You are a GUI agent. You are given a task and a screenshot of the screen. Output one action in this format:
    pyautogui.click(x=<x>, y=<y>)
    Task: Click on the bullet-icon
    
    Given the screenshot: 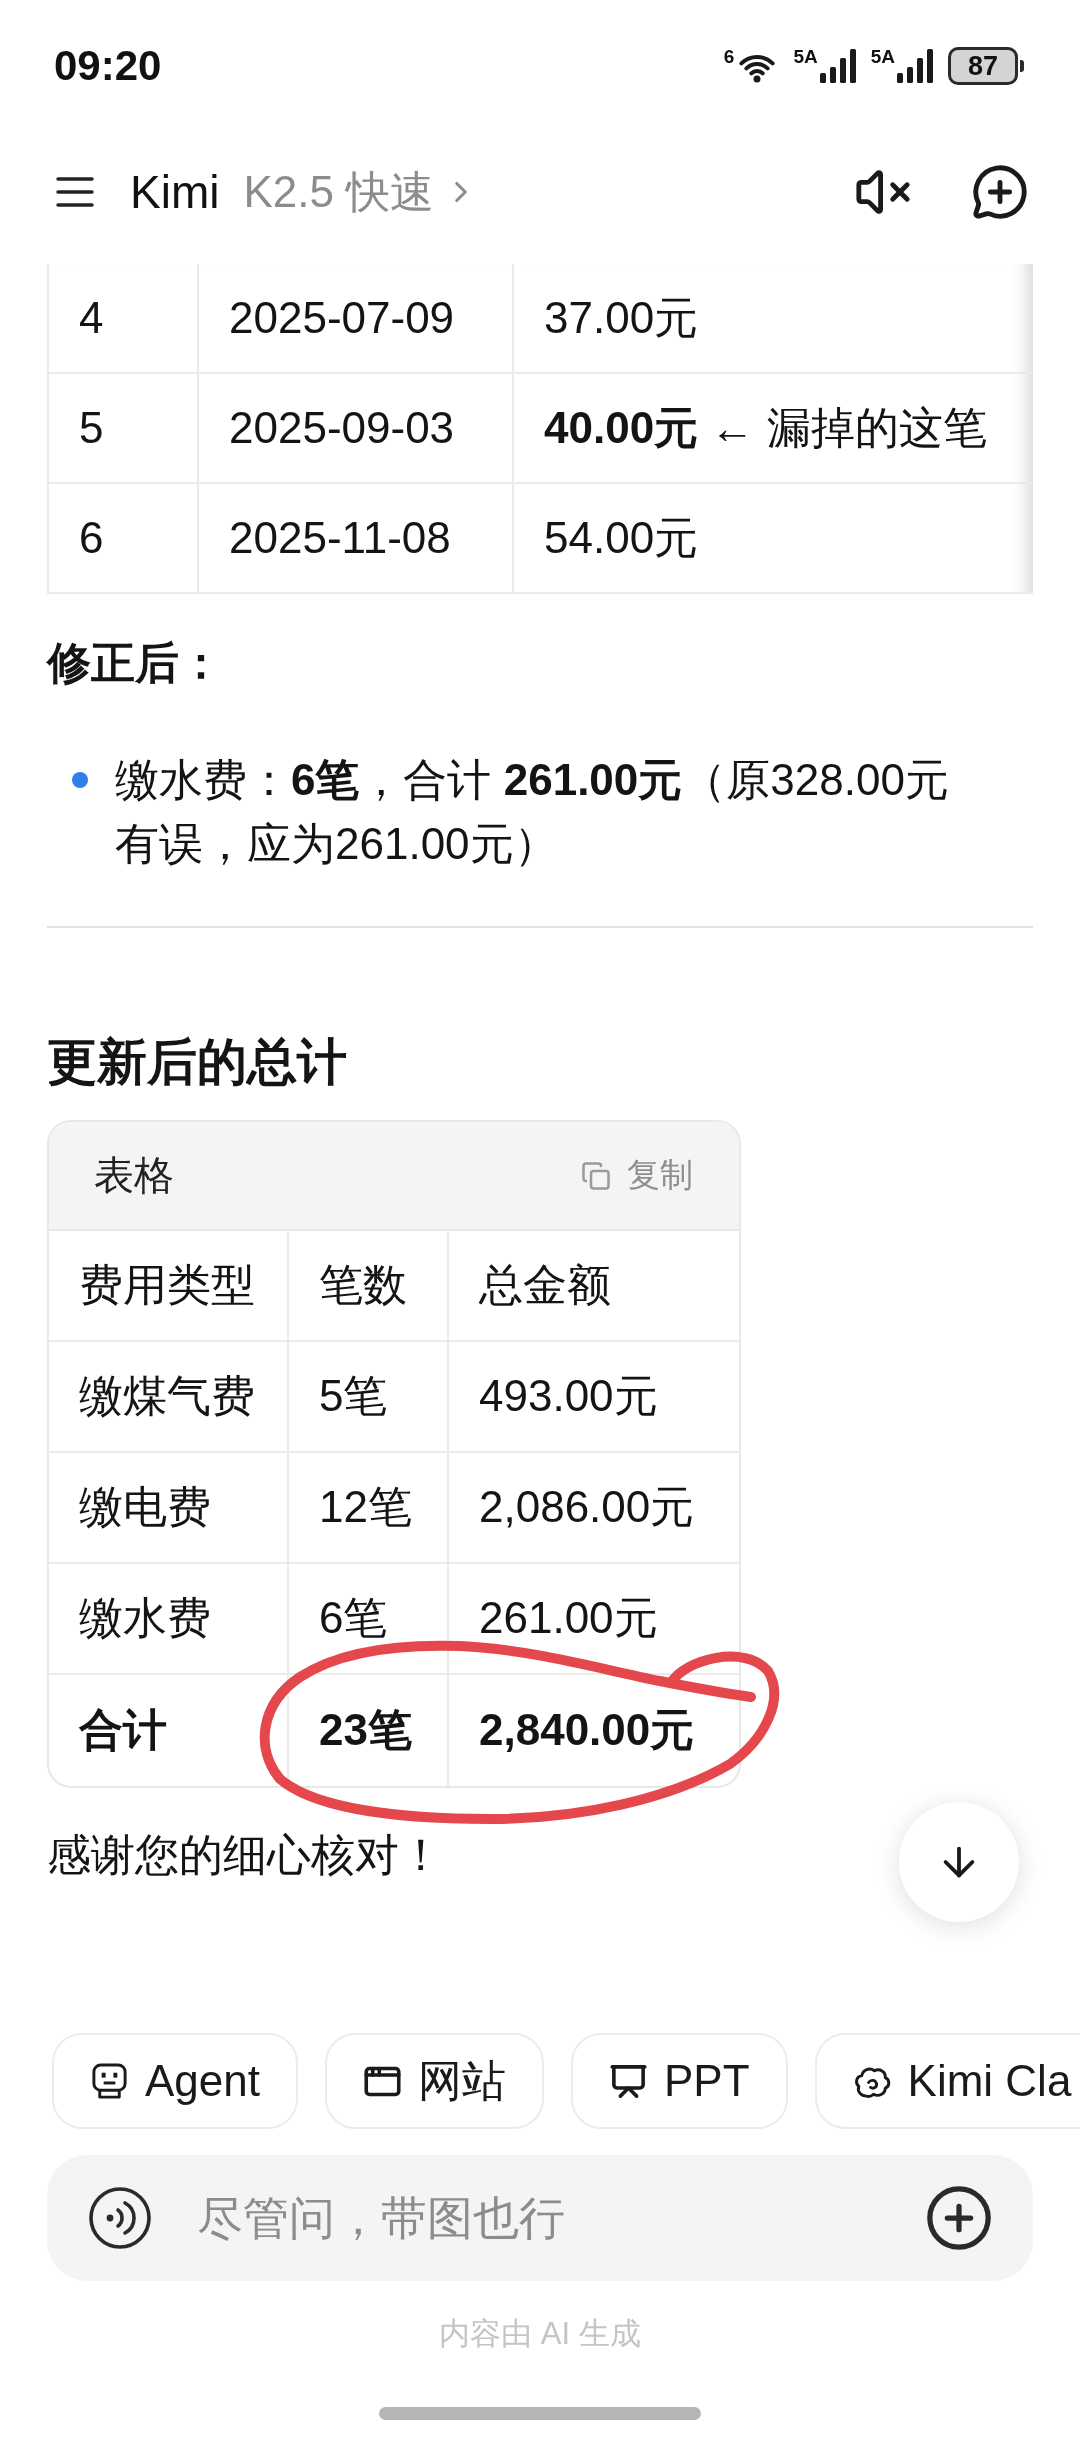 What is the action you would take?
    pyautogui.click(x=80, y=780)
    